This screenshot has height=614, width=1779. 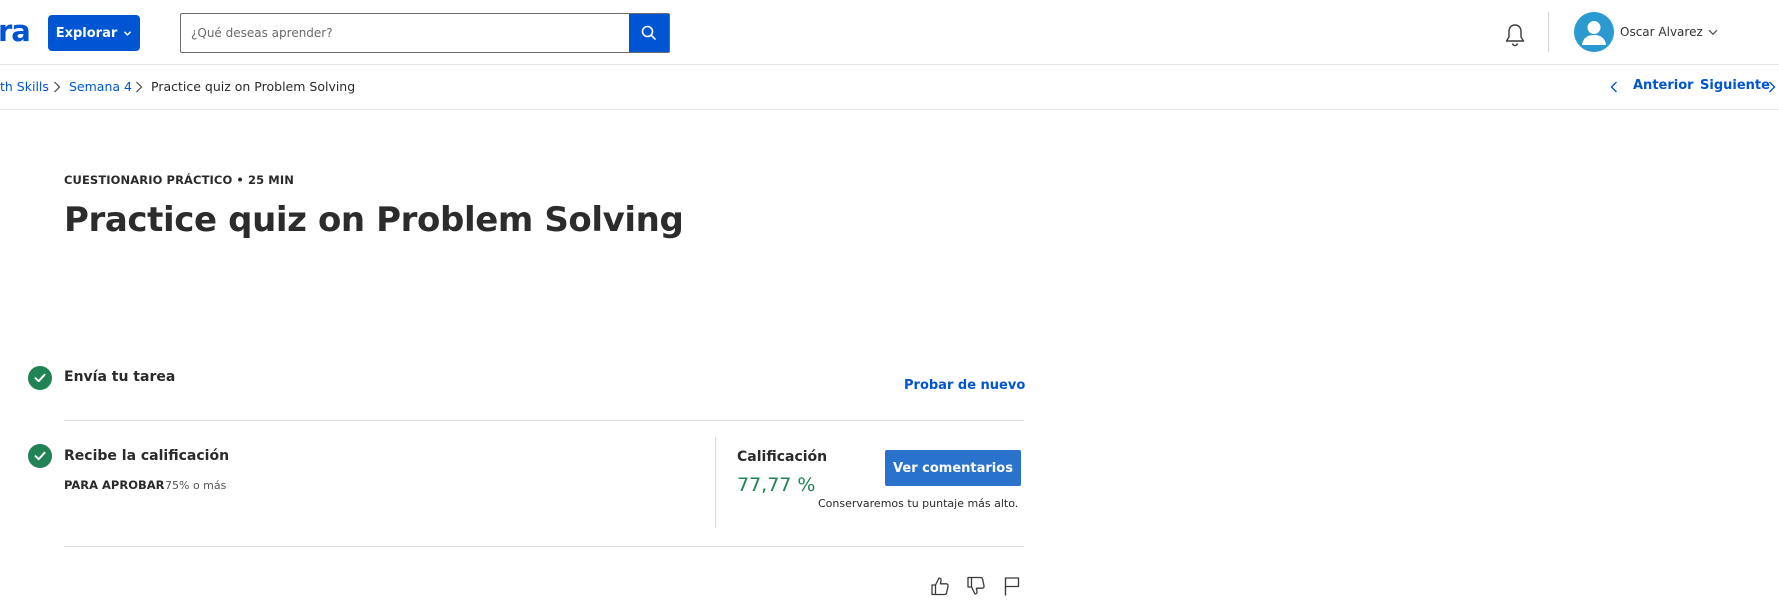 I want to click on search-bar, so click(x=425, y=33).